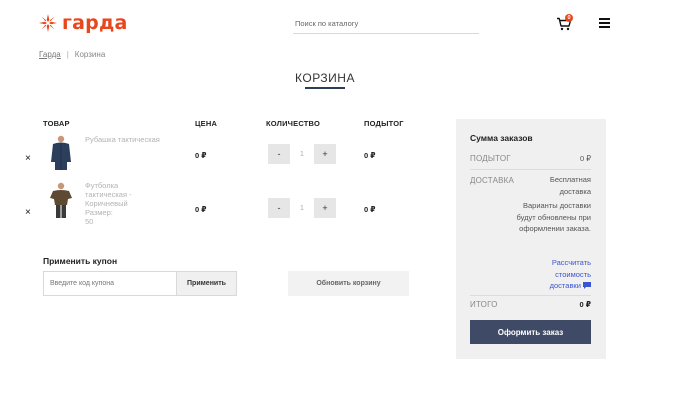 Image resolution: width=700 pixels, height=404 pixels. I want to click on summary-title: Сумма заказов, so click(501, 138).